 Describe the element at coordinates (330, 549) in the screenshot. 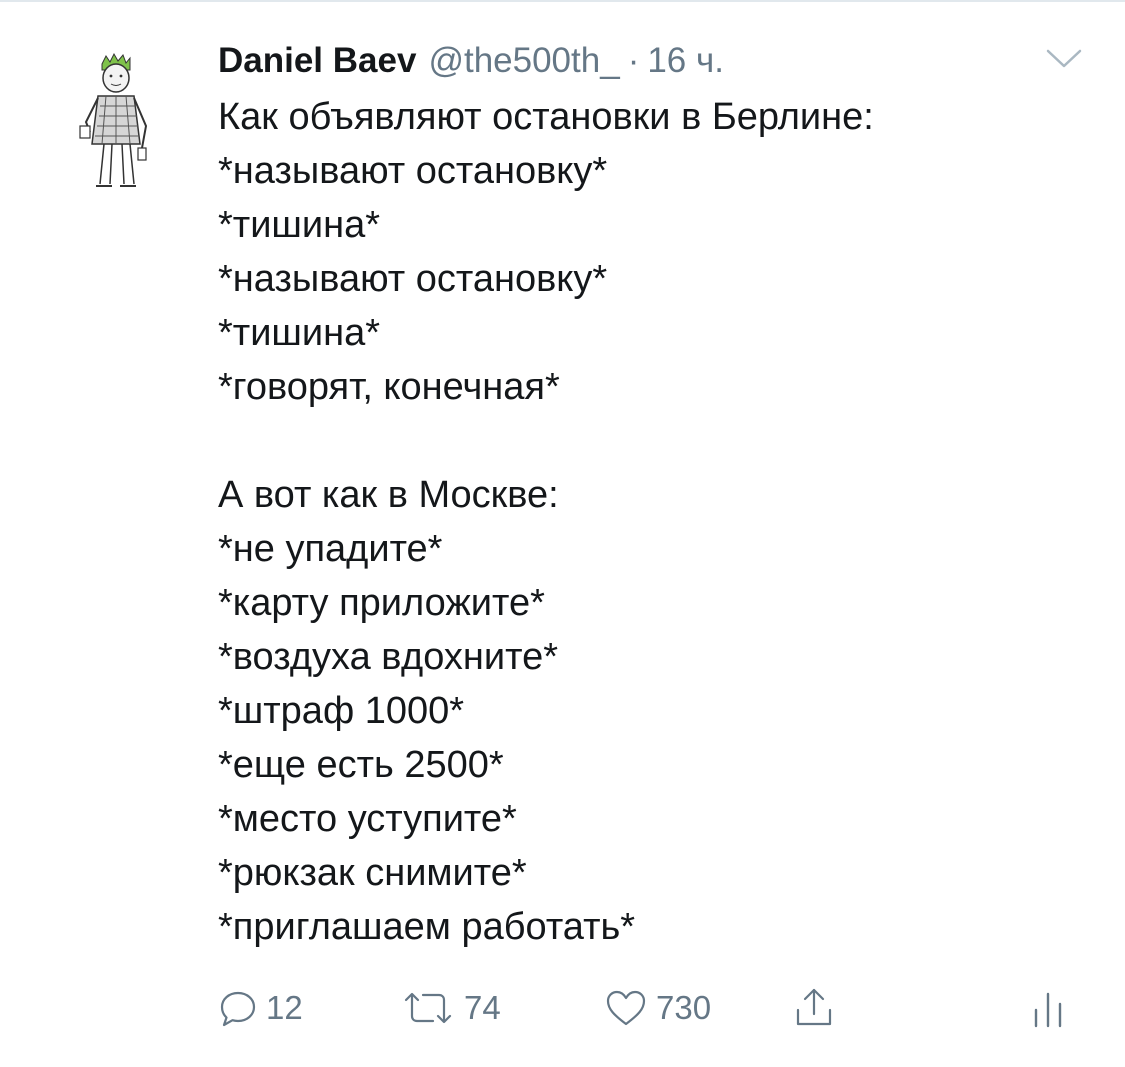

I see `tweet-line: *не упадите*` at that location.